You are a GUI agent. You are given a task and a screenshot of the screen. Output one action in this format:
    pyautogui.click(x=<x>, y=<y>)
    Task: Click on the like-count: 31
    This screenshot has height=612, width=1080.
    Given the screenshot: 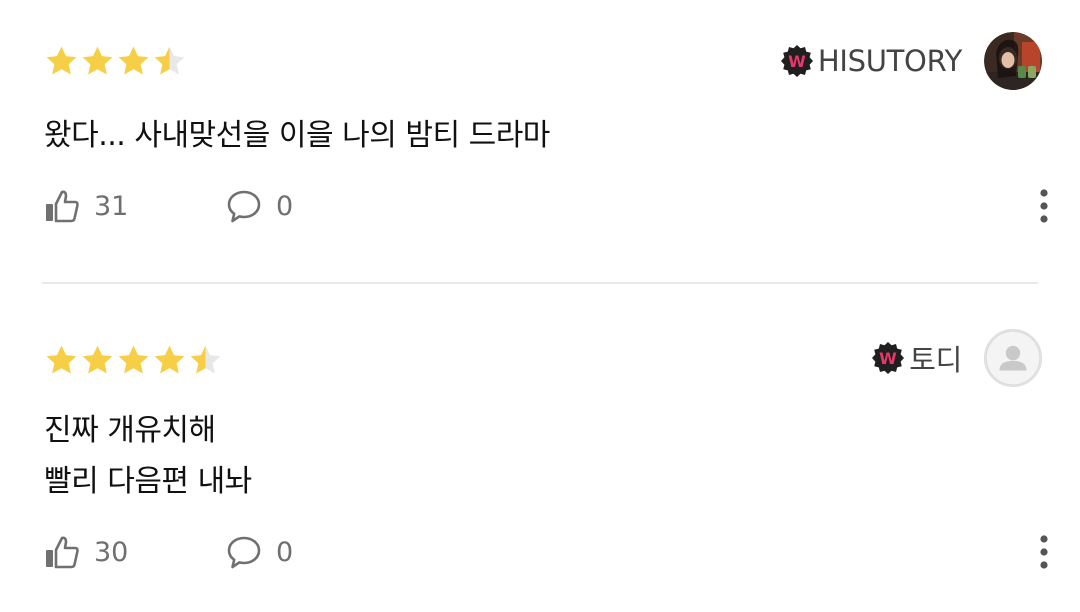 What is the action you would take?
    pyautogui.click(x=111, y=206)
    